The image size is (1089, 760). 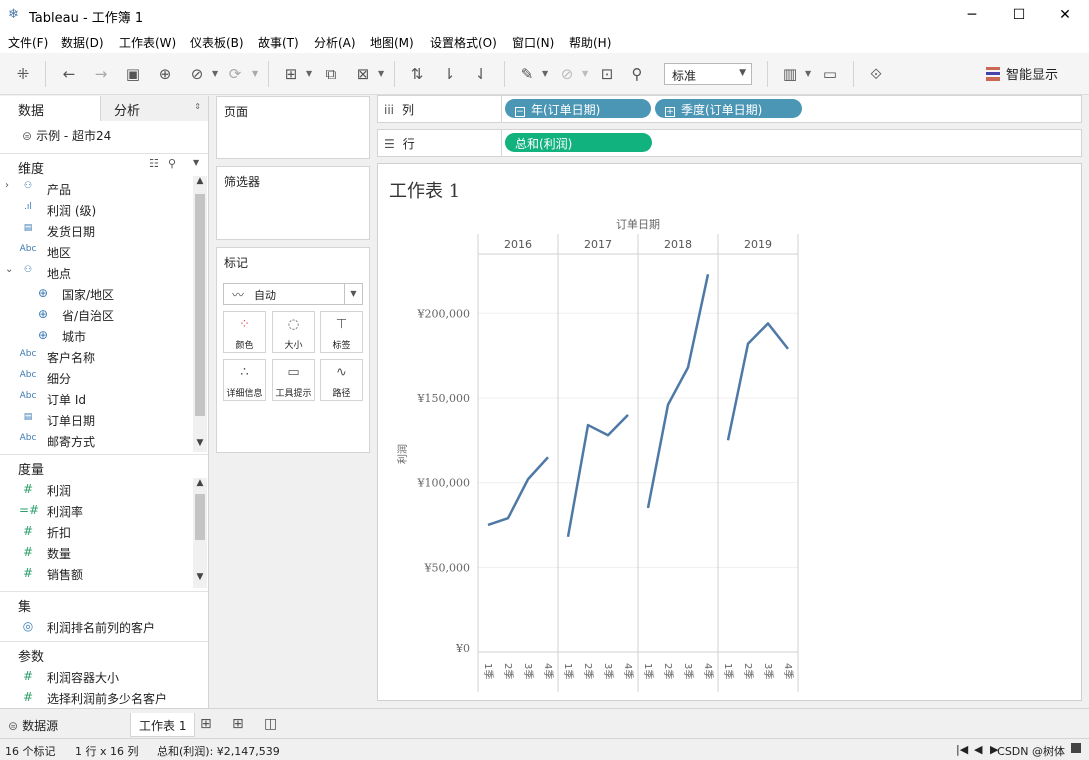 I want to click on color-button: ⁘ 颜色, so click(x=244, y=332).